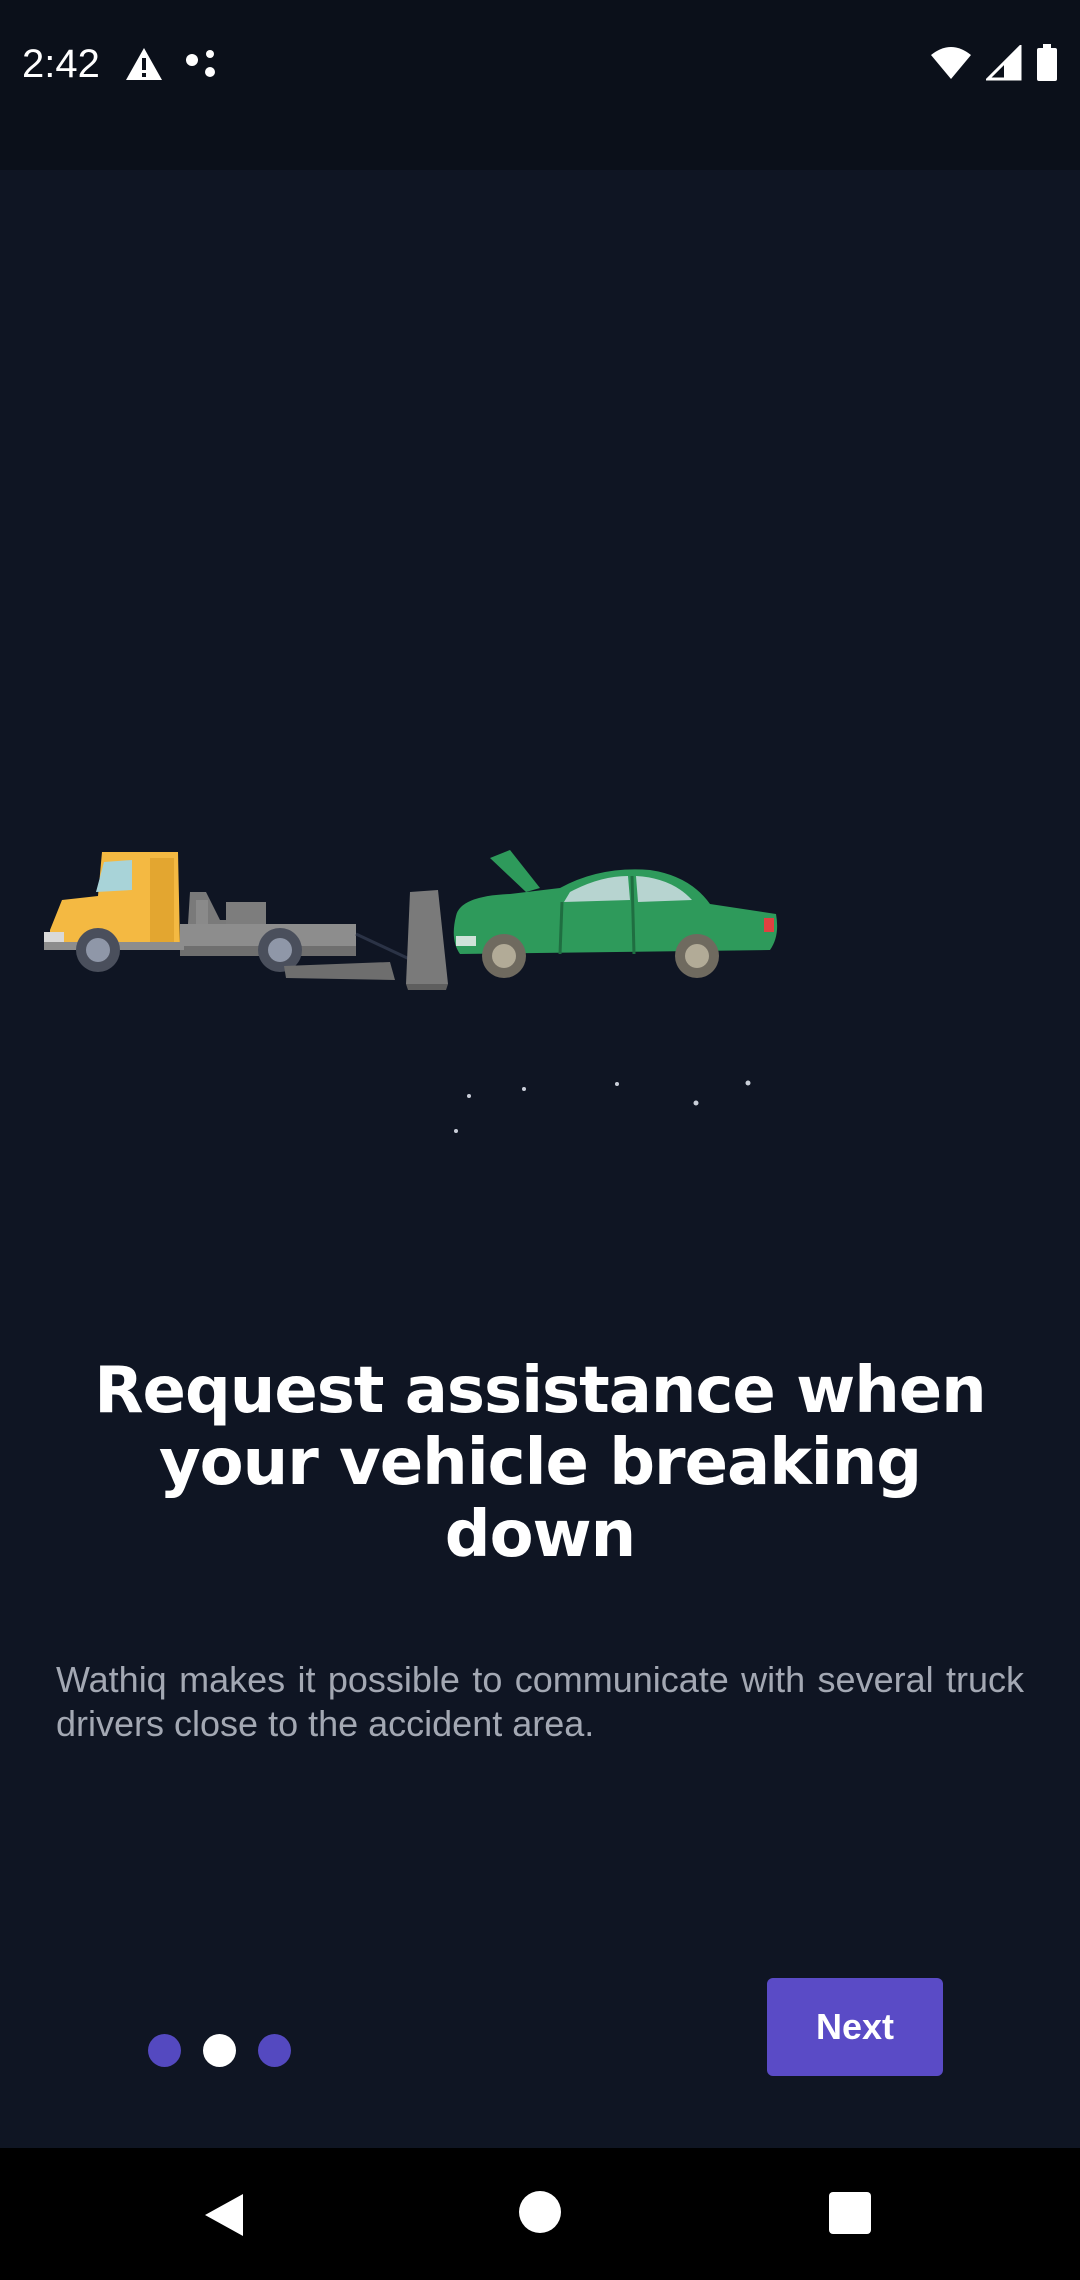 This screenshot has height=2280, width=1080. I want to click on cell-signal-icon, so click(1003, 64).